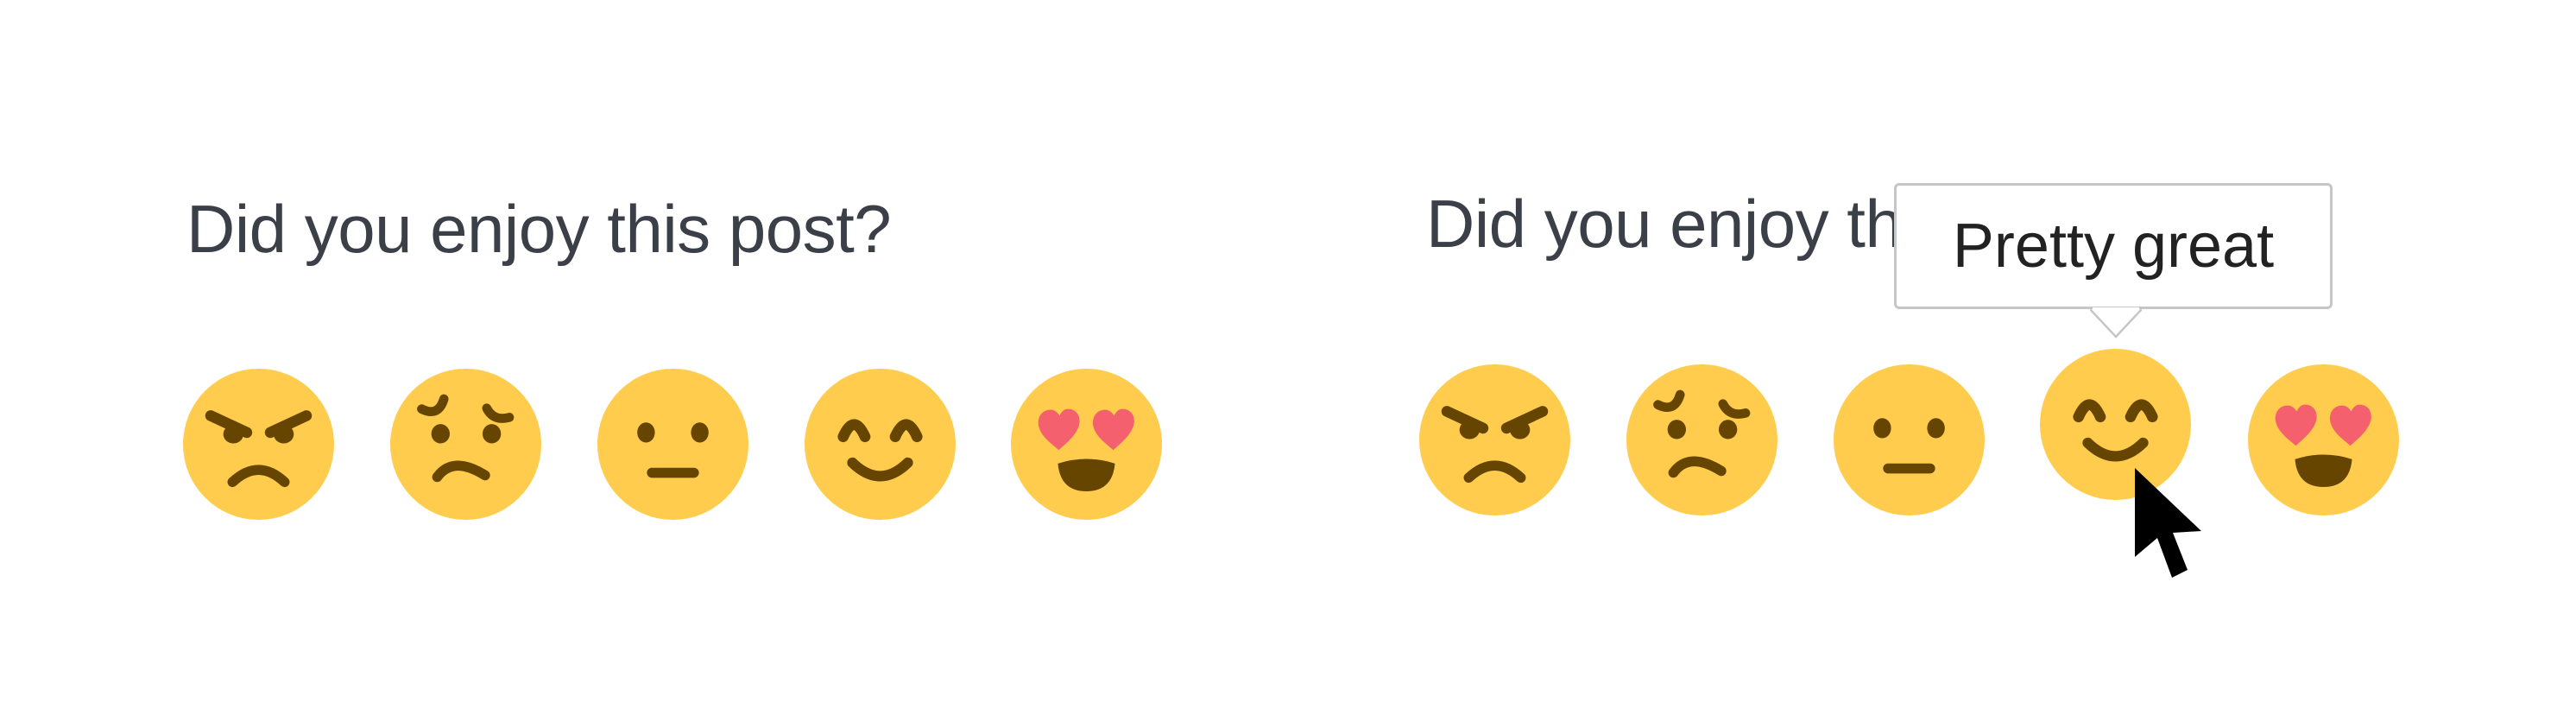  What do you see at coordinates (2116, 322) in the screenshot?
I see `tooltip-arrow` at bounding box center [2116, 322].